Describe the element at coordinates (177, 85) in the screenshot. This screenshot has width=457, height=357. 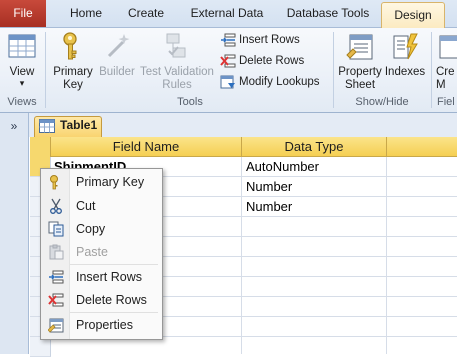
I see `test-validation-label-line2: Rules` at that location.